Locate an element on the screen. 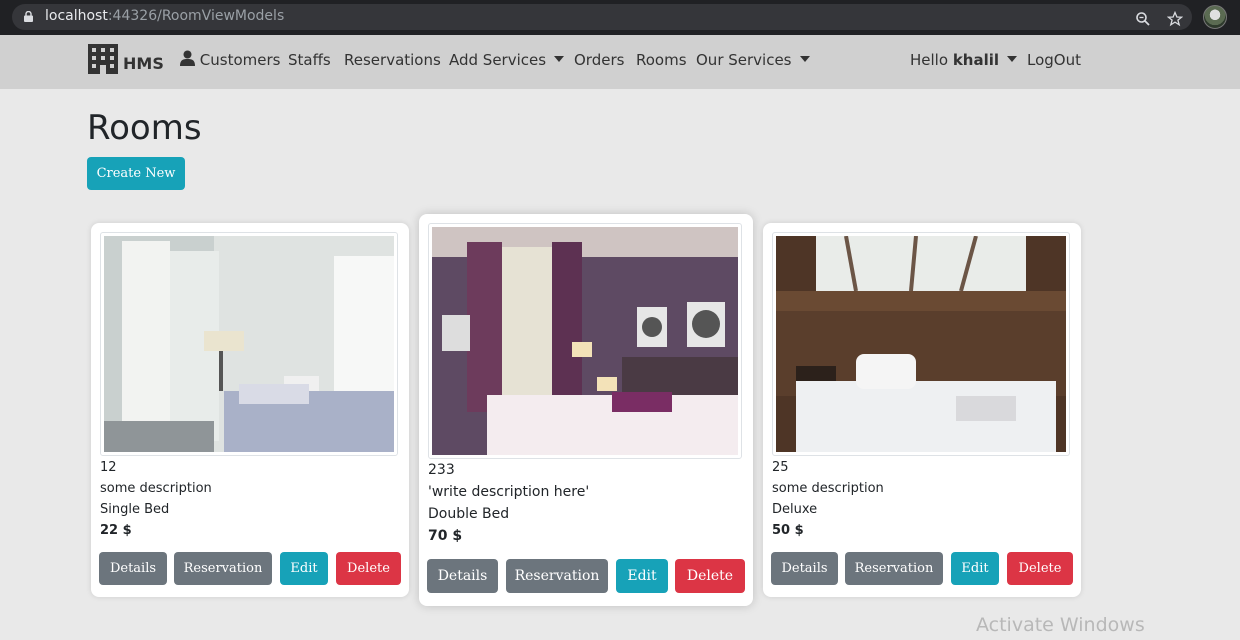 This screenshot has height=640, width=1240. url-path: :44326/RoomViewModels is located at coordinates (196, 16).